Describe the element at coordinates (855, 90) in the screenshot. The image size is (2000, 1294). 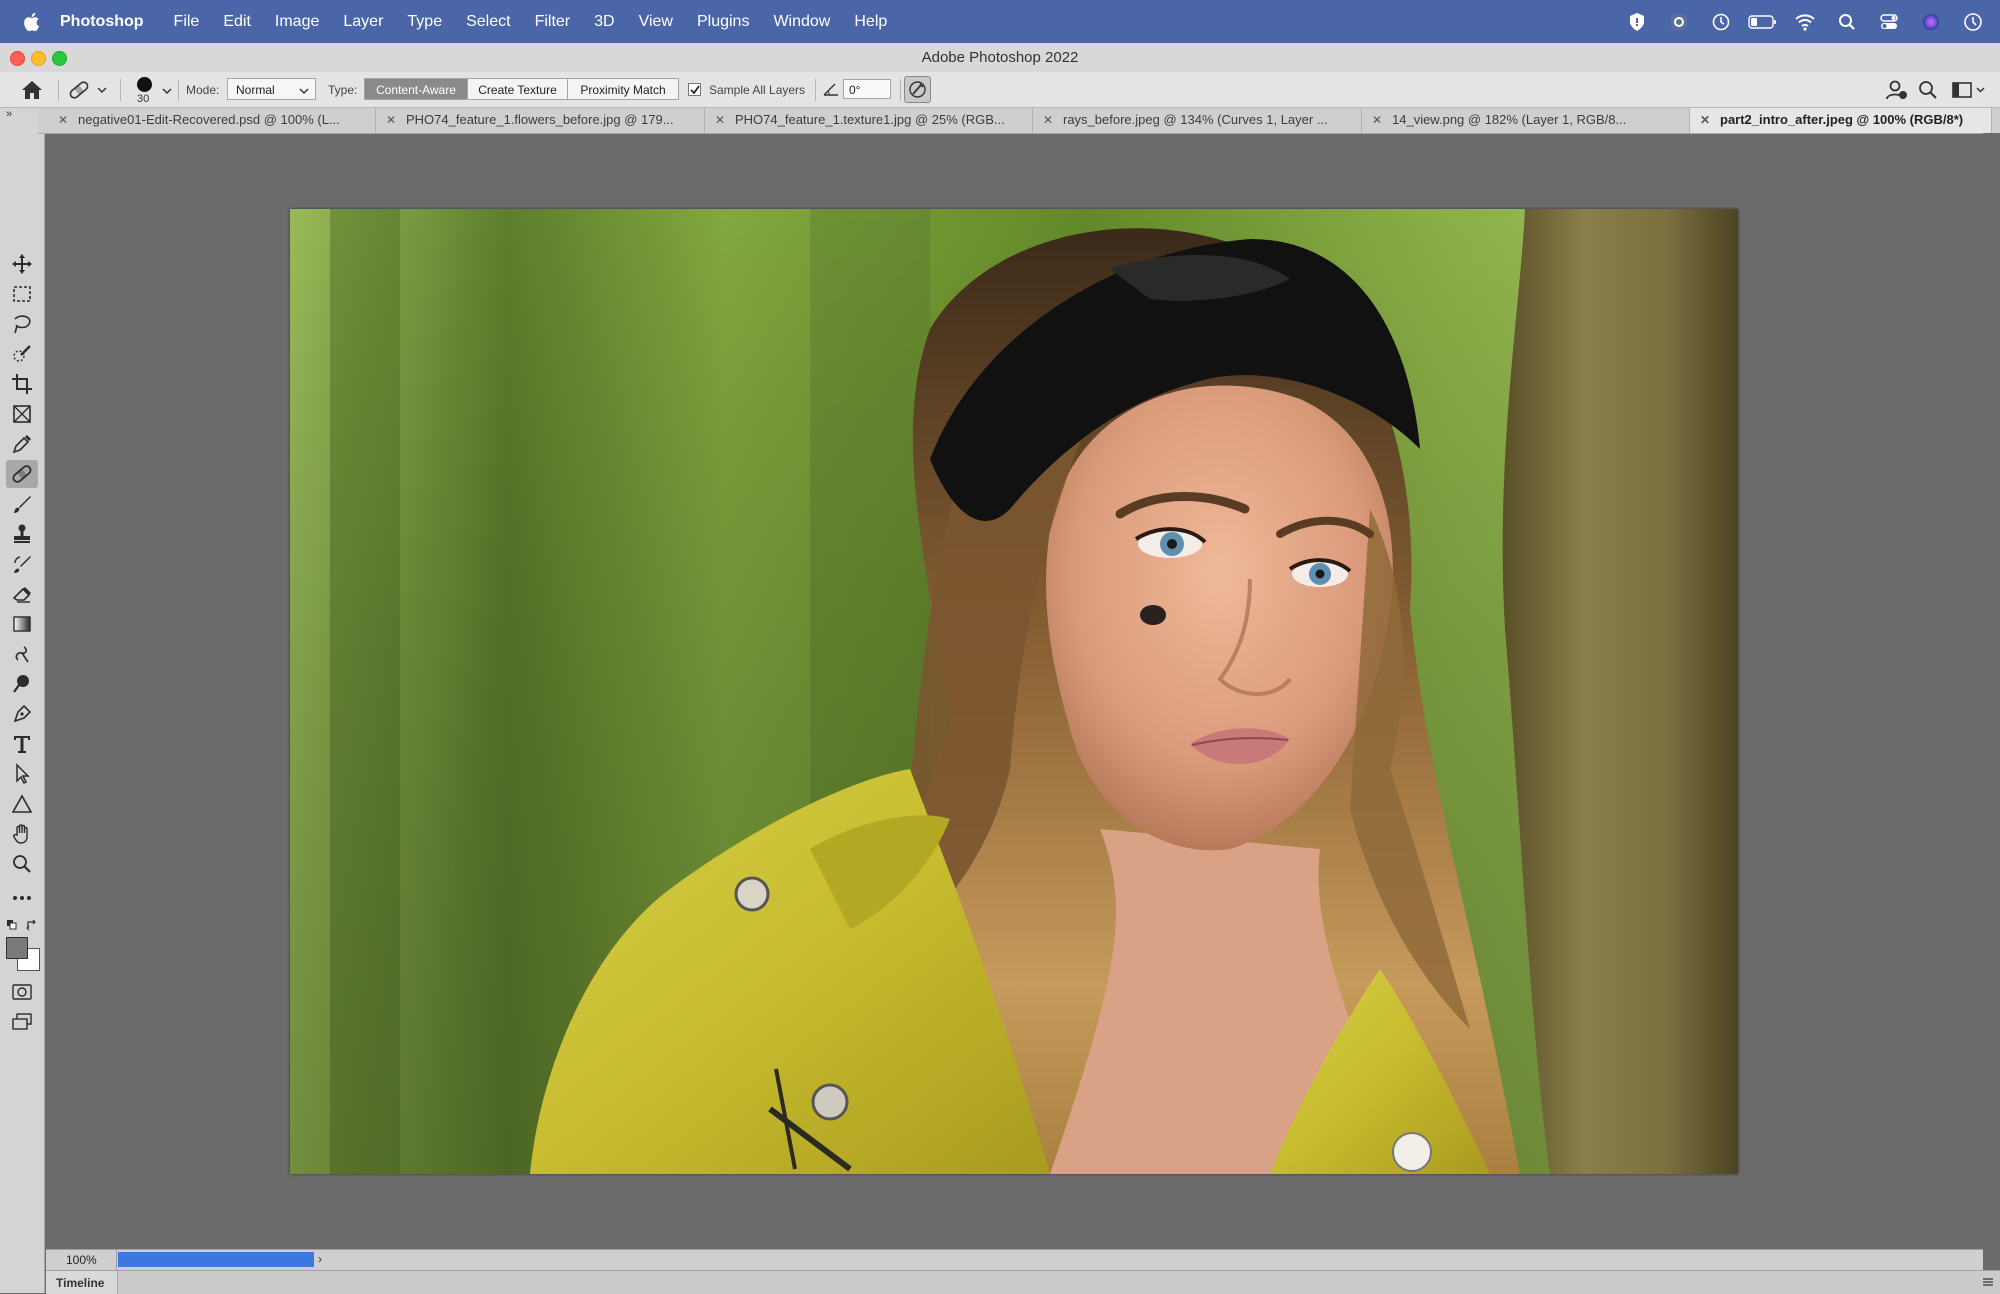
I see `angle-input-value: 0°` at that location.